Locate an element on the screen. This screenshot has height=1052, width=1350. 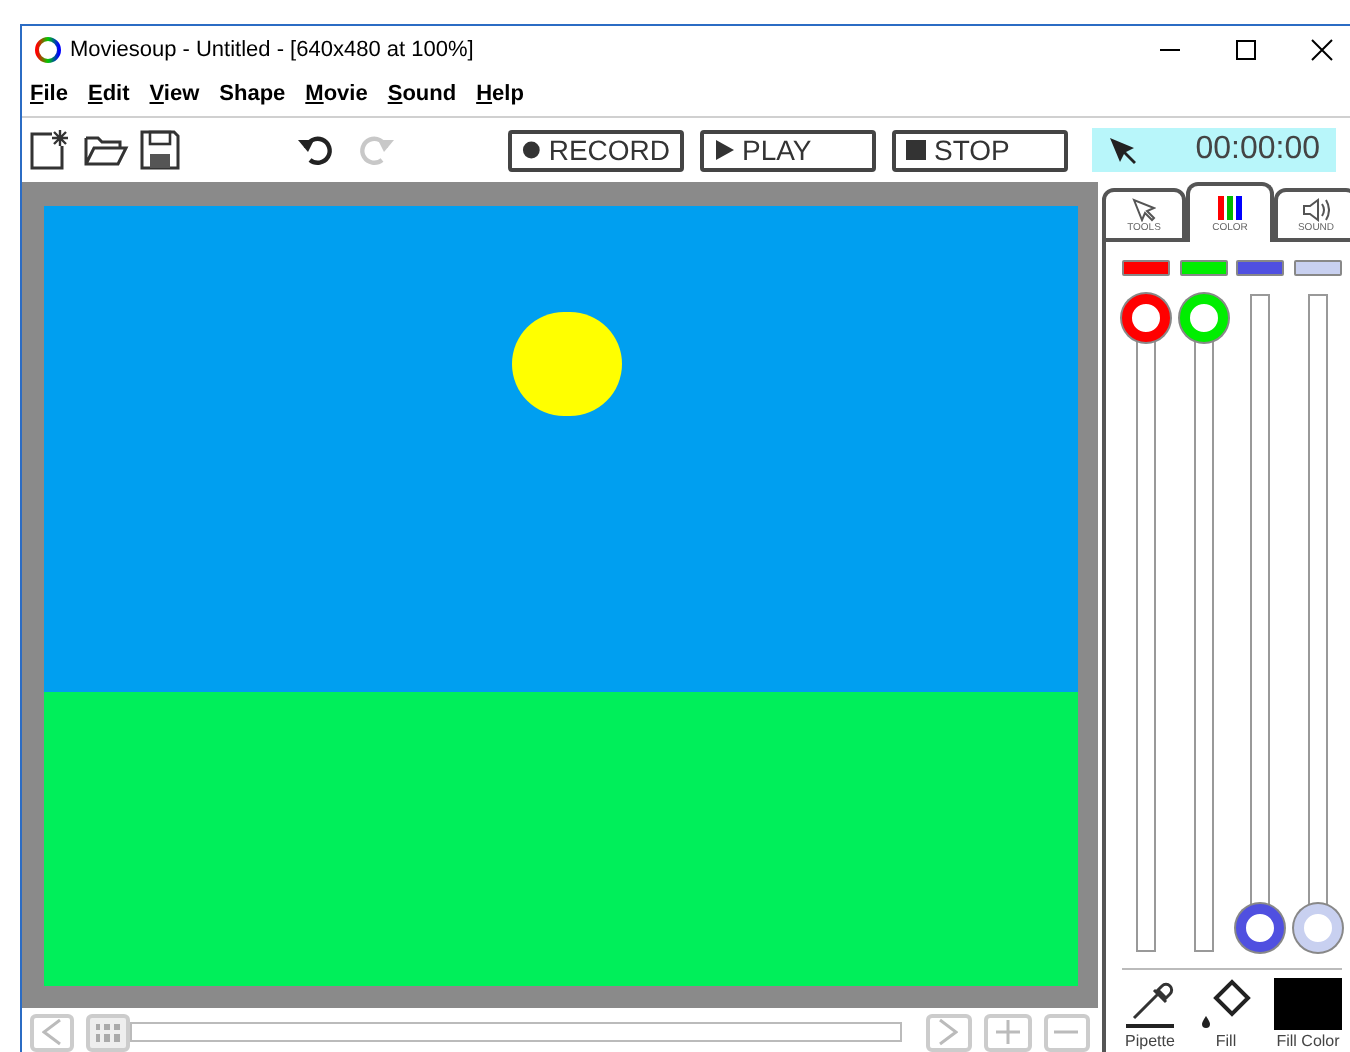
play-icon is located at coordinates (724, 150).